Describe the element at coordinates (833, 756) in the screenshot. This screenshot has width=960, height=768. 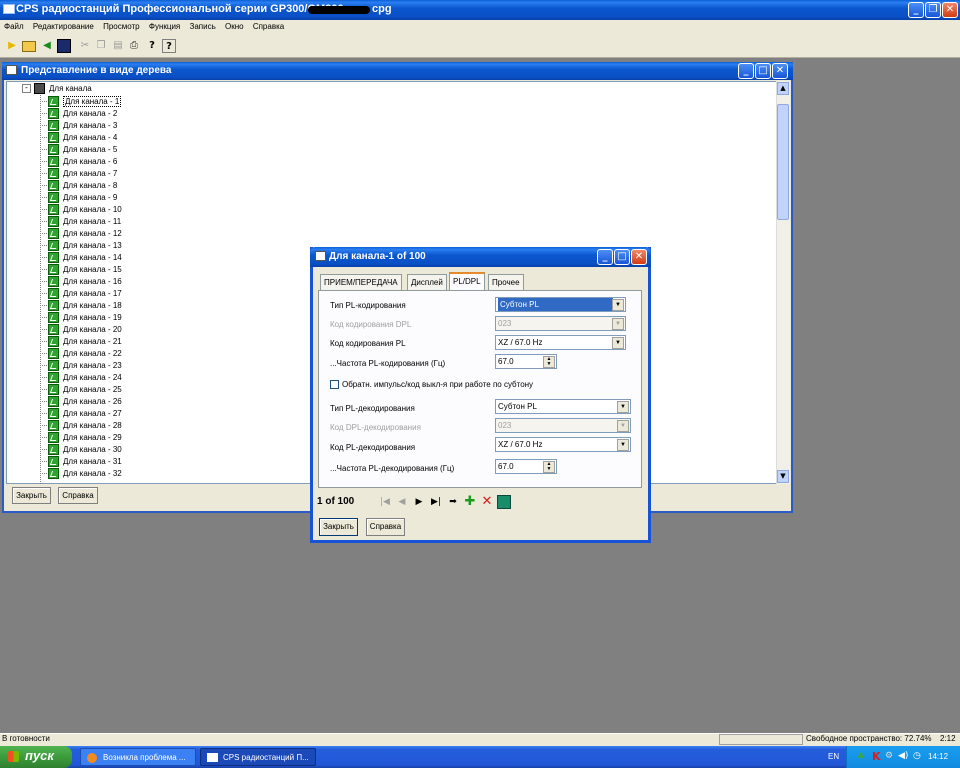
I see `language-indicator: EN` at that location.